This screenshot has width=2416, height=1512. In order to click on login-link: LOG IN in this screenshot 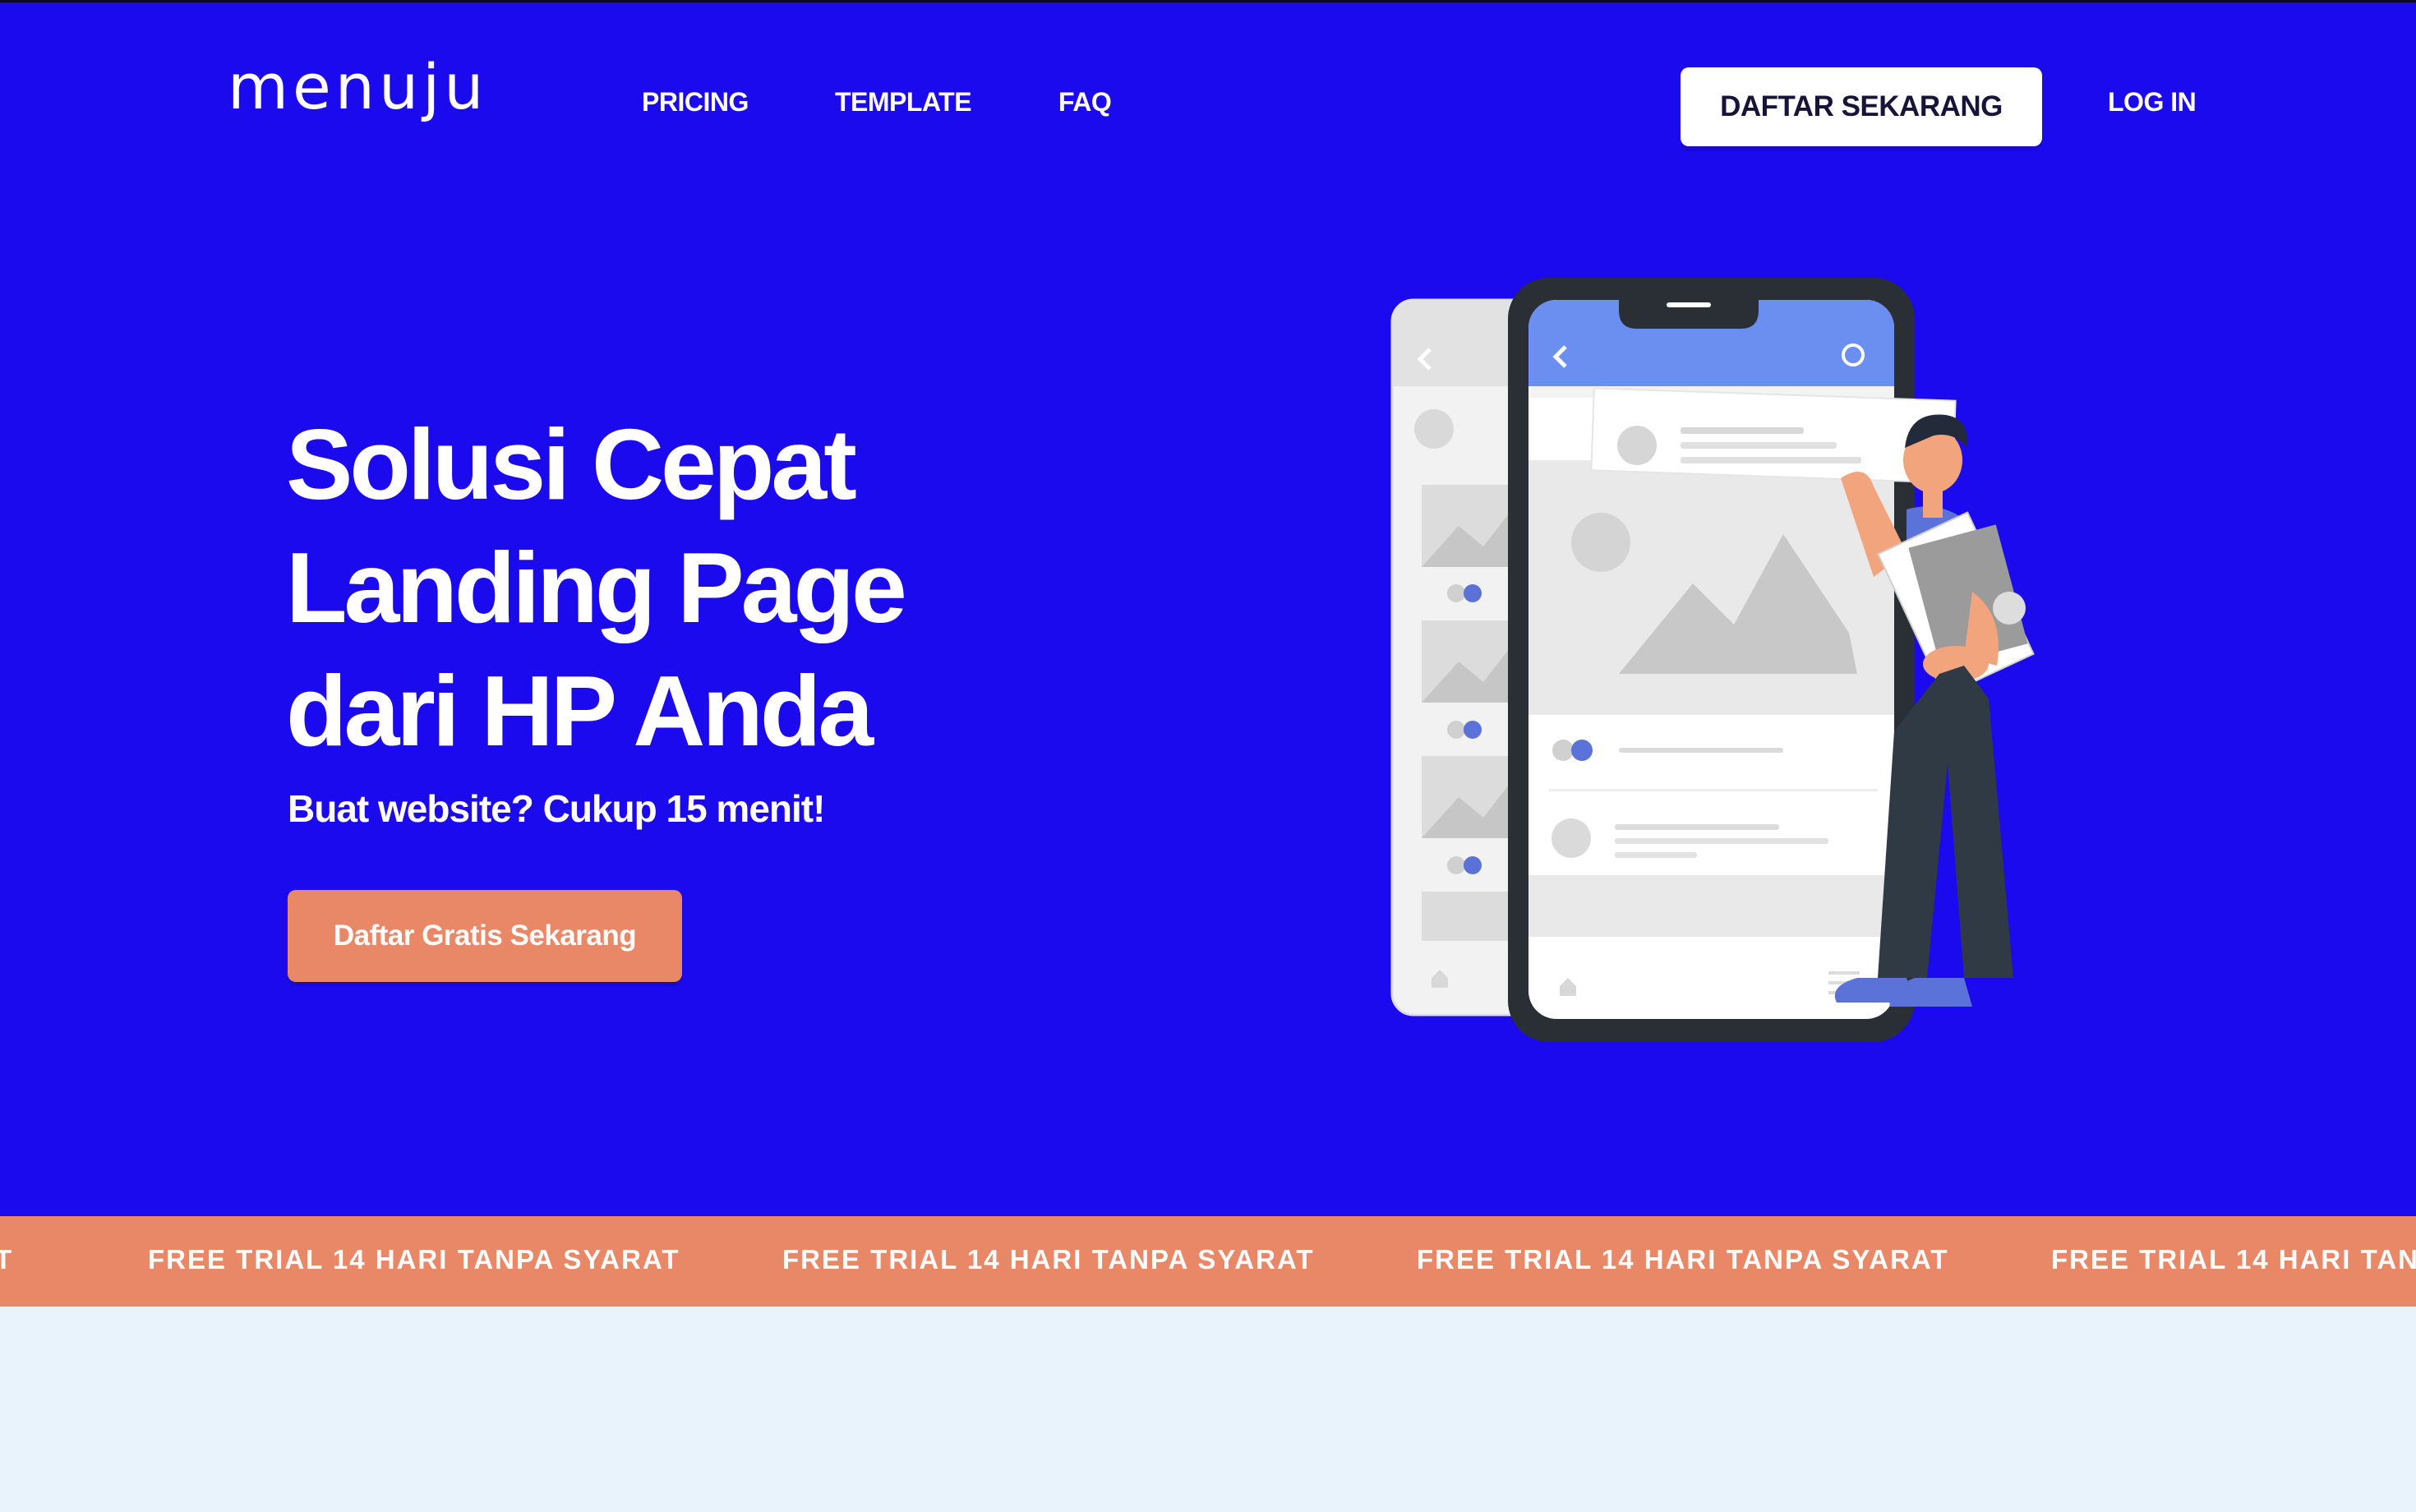, I will do `click(2152, 102)`.